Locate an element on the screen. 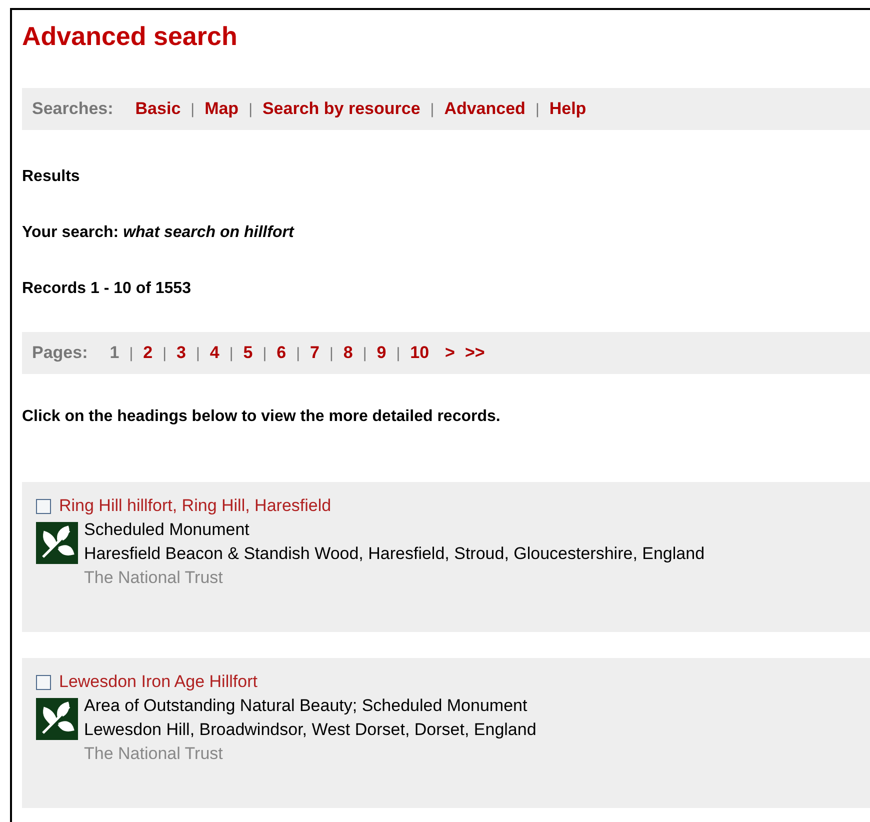  location-text: Lewesdon Hill, Broadwindsor, West Dorset, Dorset, England is located at coordinates (310, 730).